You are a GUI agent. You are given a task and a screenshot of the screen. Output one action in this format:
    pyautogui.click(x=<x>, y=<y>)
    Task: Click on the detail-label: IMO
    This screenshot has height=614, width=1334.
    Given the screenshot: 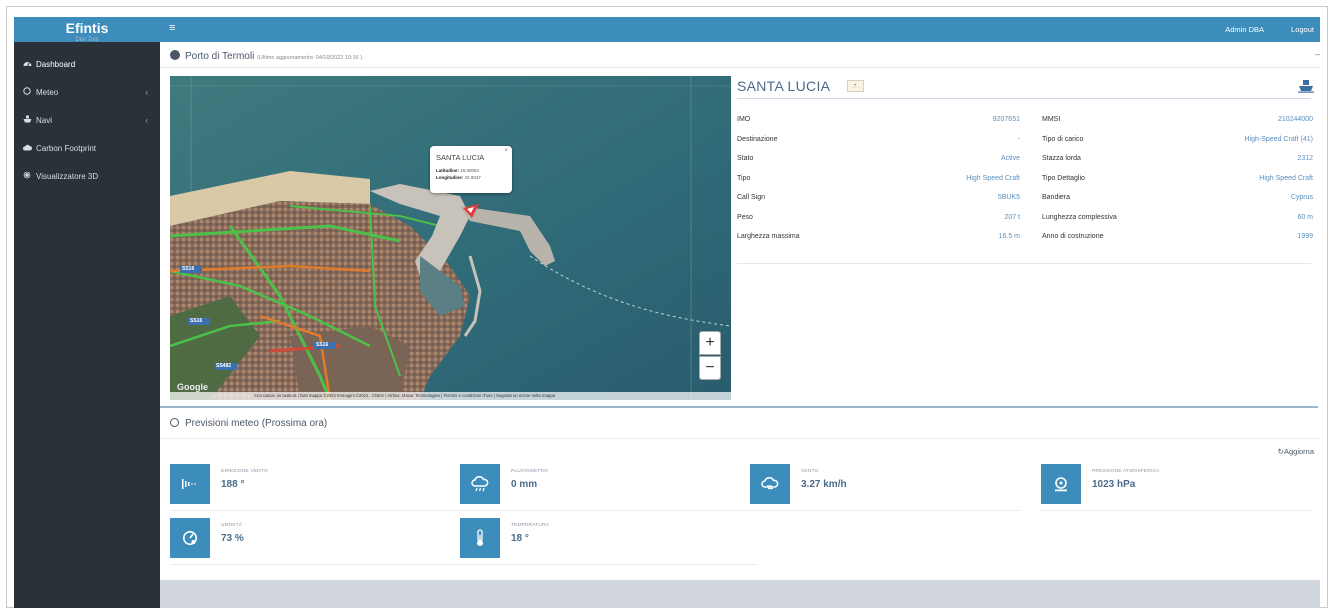 What is the action you would take?
    pyautogui.click(x=744, y=119)
    